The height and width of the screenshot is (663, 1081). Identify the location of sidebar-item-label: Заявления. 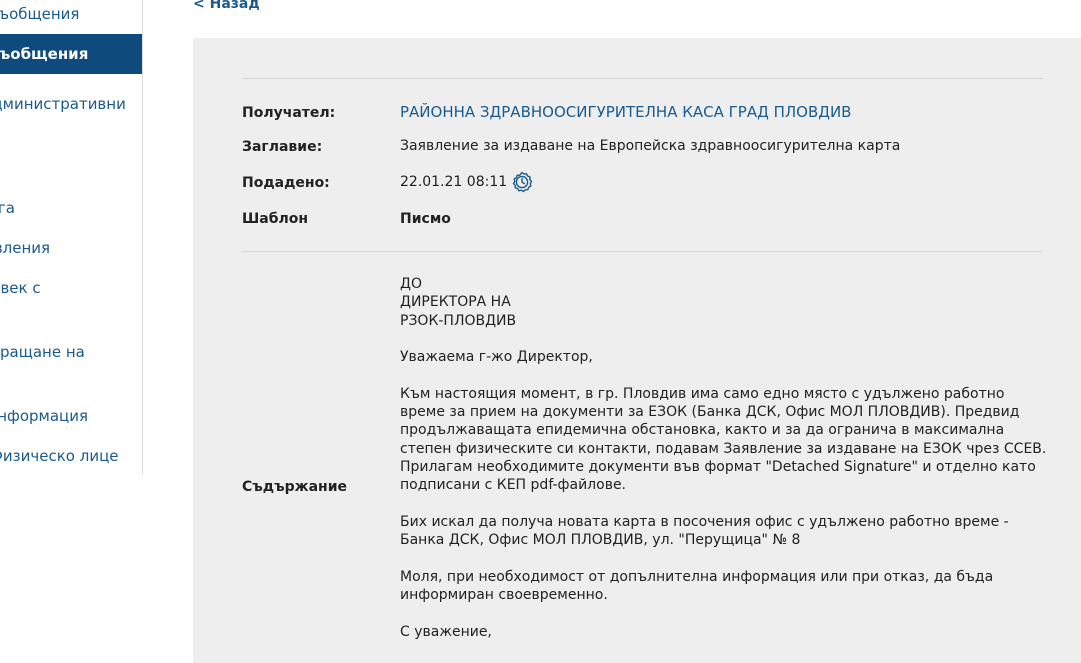
(25, 248).